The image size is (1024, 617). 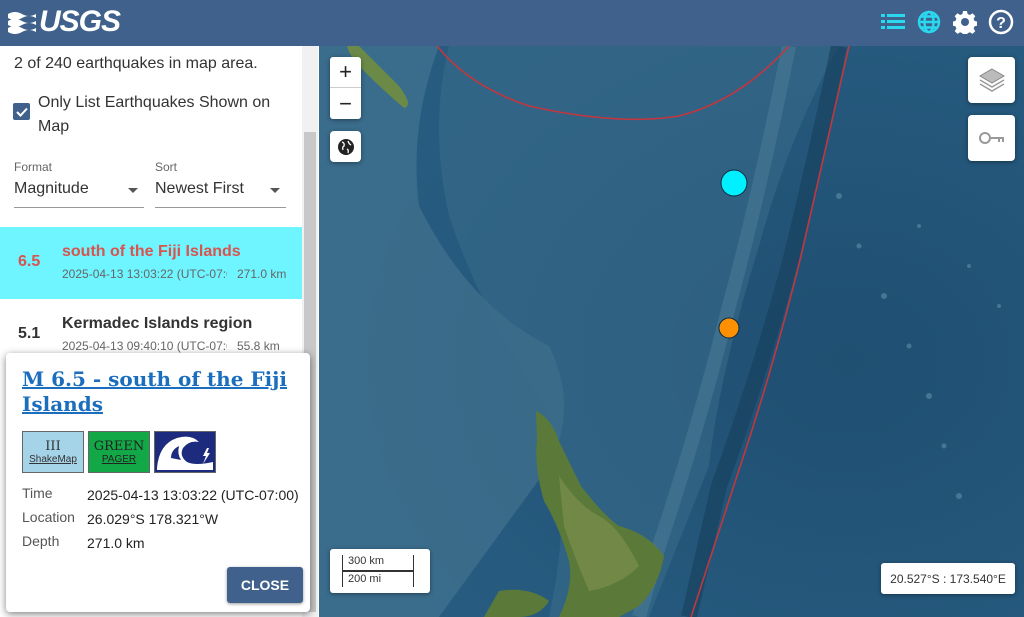 What do you see at coordinates (166, 167) in the screenshot?
I see `sort-label: Sort` at bounding box center [166, 167].